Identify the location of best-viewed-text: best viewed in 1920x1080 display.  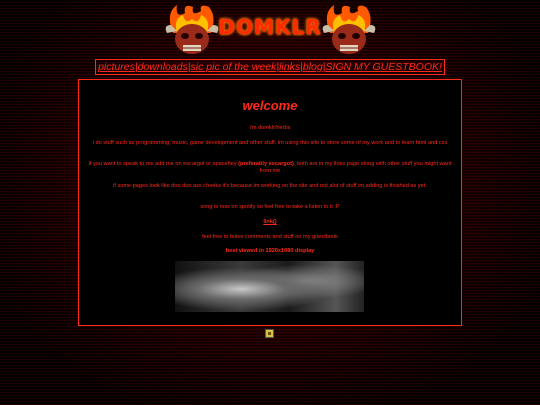
(270, 251).